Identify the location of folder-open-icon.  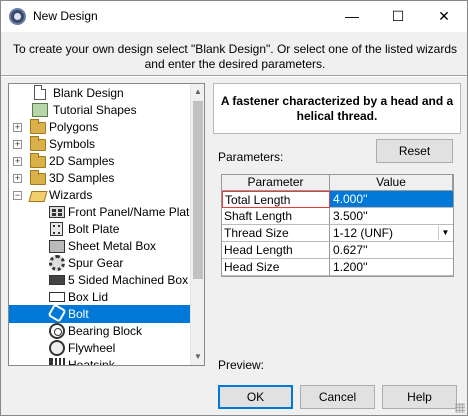
(38, 196).